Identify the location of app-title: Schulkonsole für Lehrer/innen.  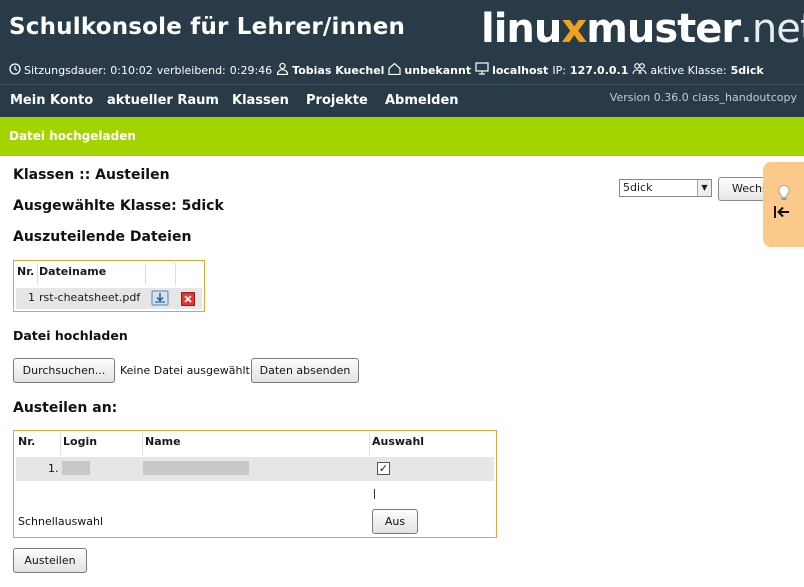
(207, 27).